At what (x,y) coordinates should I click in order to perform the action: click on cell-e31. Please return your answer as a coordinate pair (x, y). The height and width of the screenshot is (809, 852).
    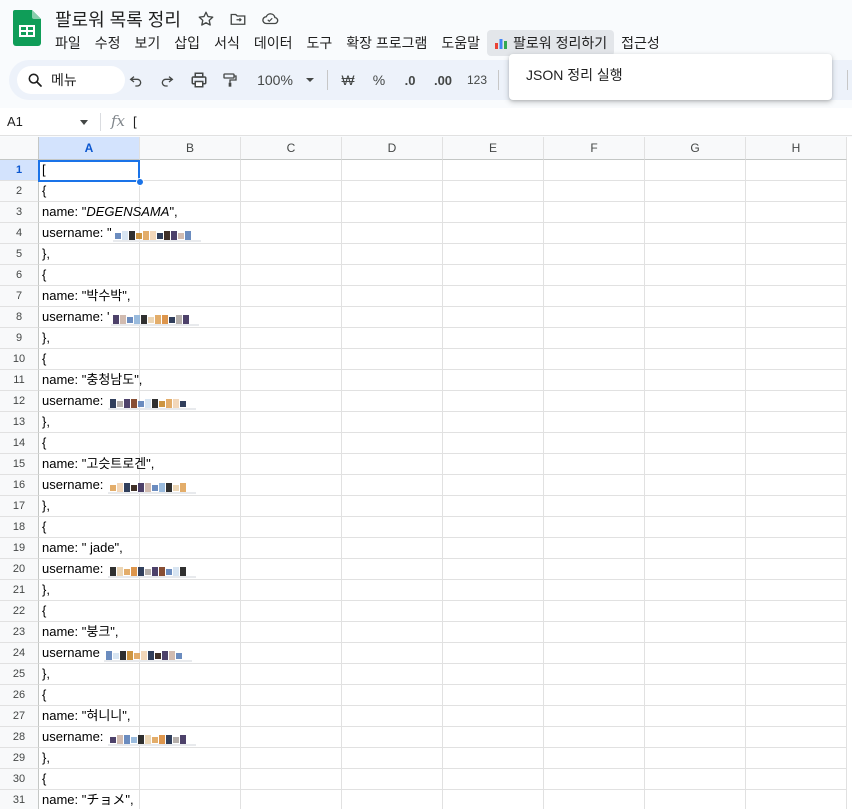
    Looking at the image, I should click on (493, 799).